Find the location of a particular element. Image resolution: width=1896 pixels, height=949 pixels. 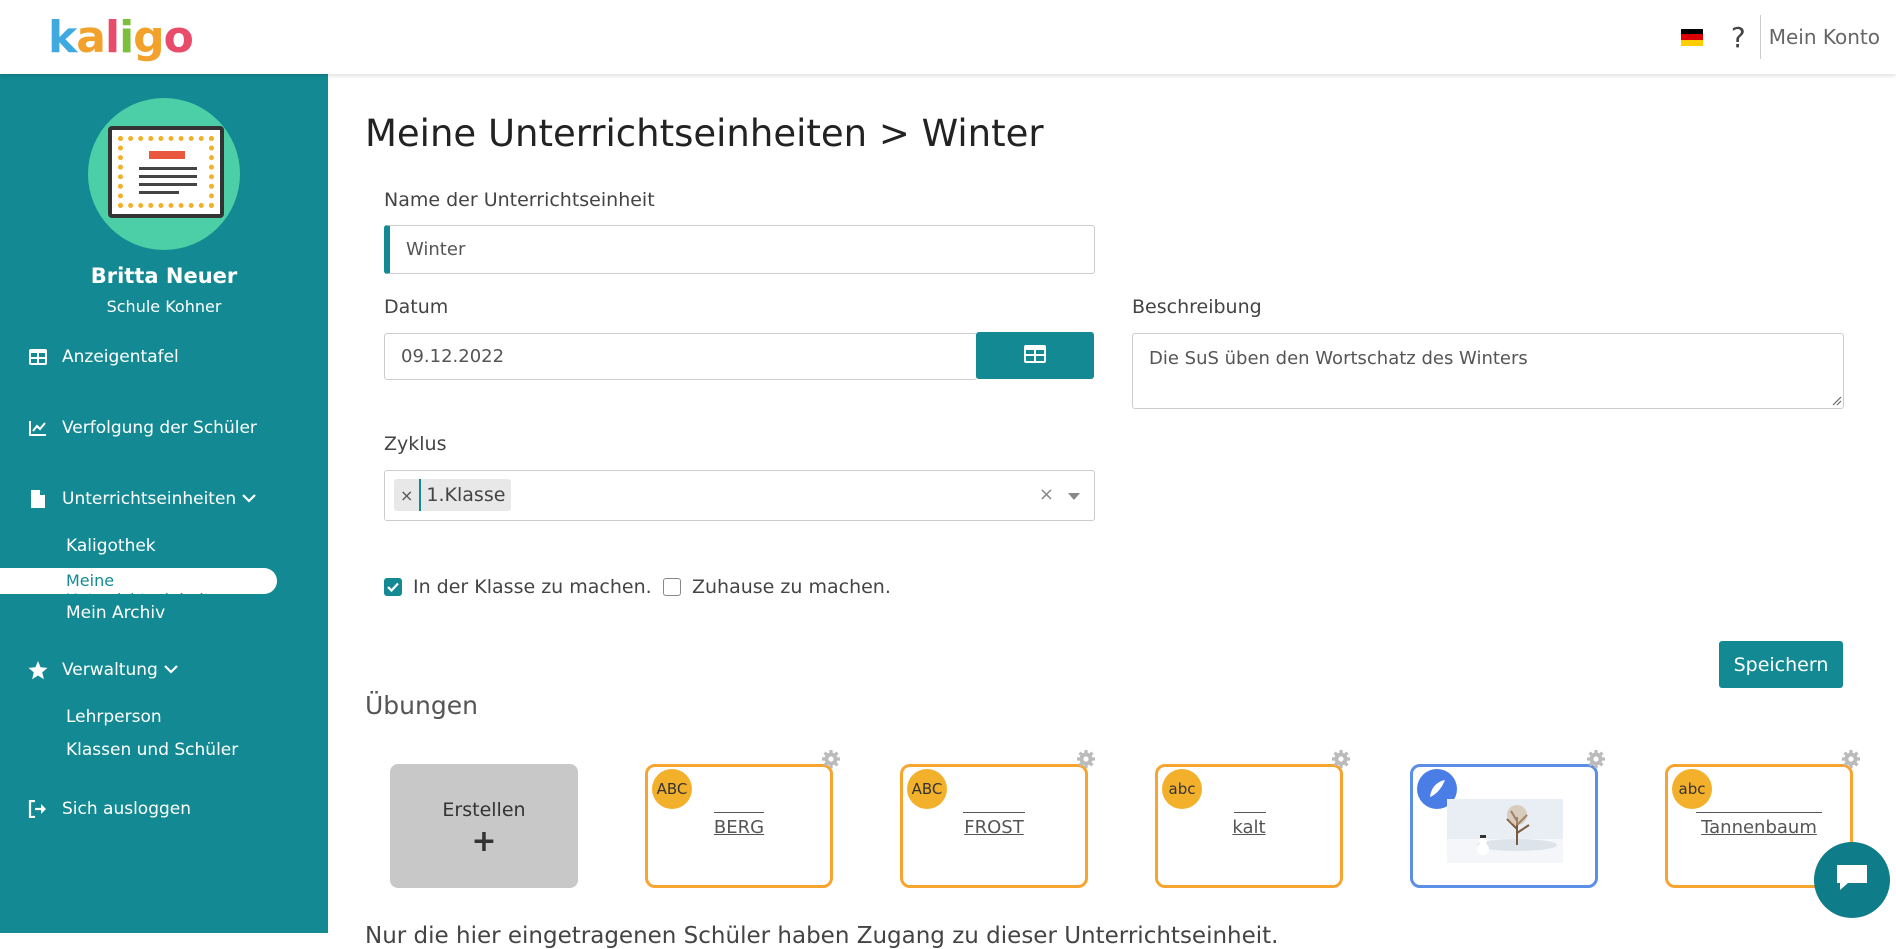

sidebar-subitem-teacher: Lehrperson is located at coordinates (114, 717).